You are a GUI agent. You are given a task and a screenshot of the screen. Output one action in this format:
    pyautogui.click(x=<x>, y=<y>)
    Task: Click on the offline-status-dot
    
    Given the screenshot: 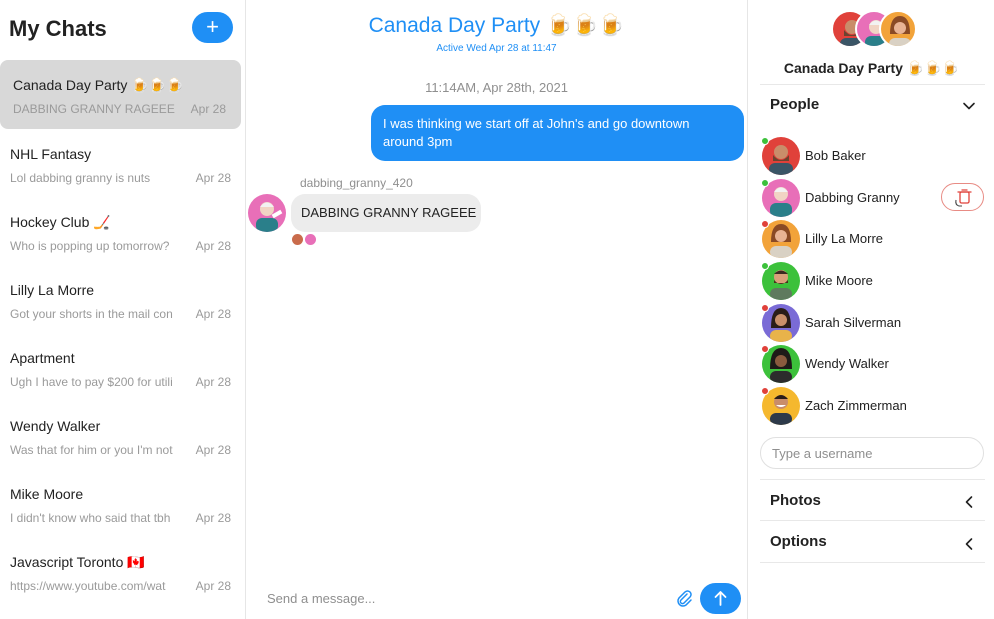 What is the action you would take?
    pyautogui.click(x=765, y=307)
    